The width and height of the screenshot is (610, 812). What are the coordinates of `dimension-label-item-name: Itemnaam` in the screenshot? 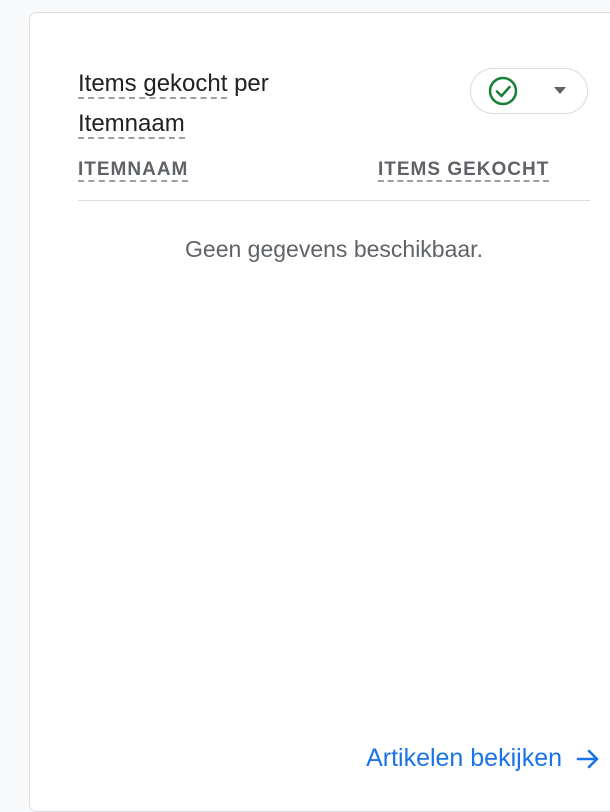 It's located at (131, 124).